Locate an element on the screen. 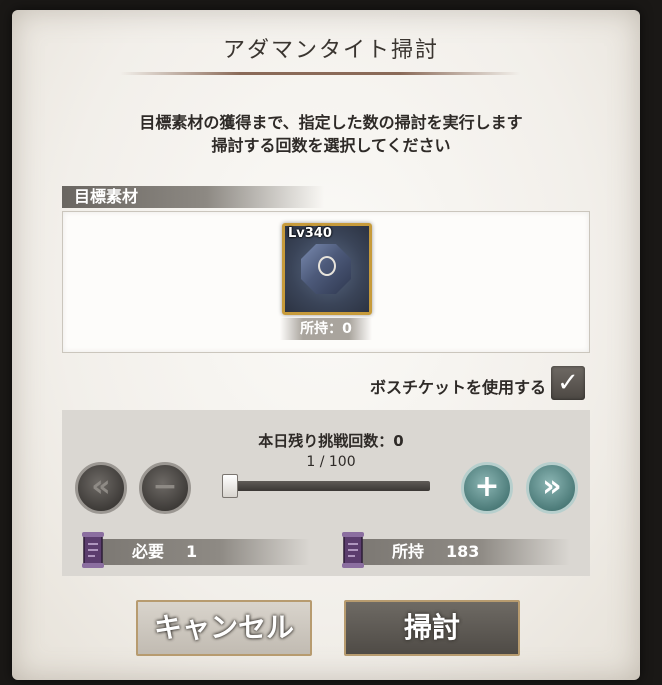  minus-button: − is located at coordinates (165, 488).